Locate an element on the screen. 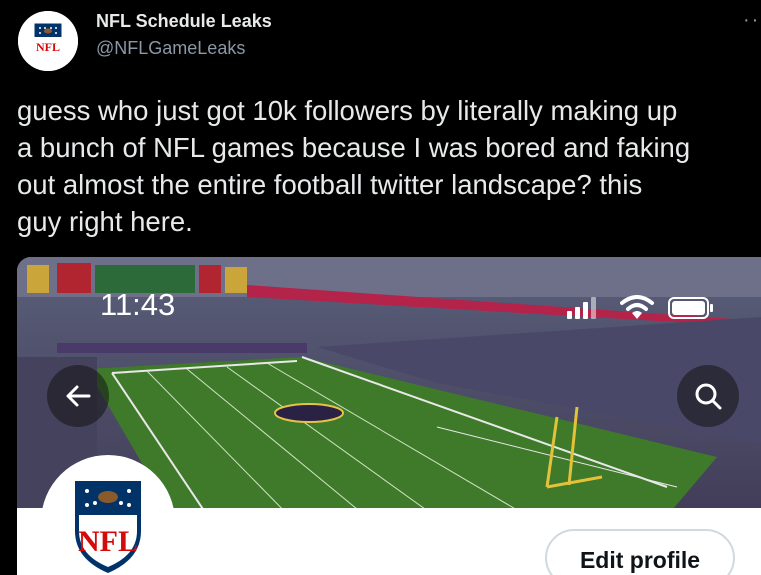 The height and width of the screenshot is (575, 761). avatar: NFL is located at coordinates (48, 41).